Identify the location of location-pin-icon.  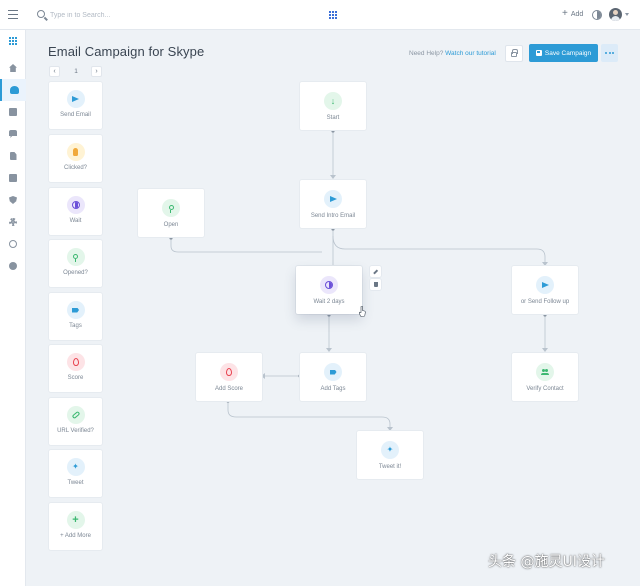
(171, 208).